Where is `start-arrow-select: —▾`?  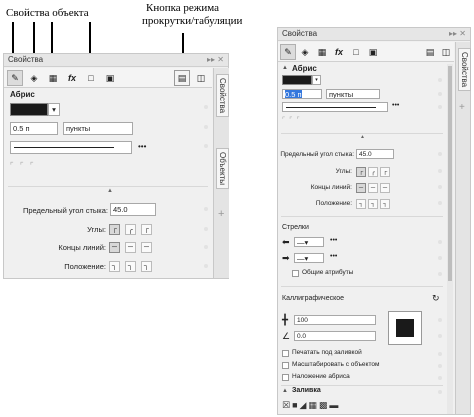
start-arrow-select: —▾ is located at coordinates (309, 242).